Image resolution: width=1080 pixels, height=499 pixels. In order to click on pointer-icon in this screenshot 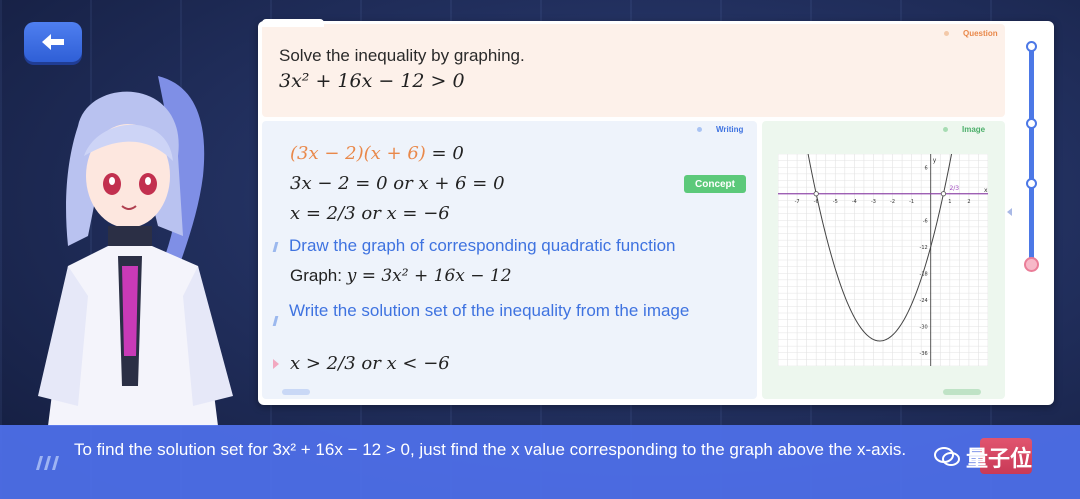, I will do `click(276, 364)`.